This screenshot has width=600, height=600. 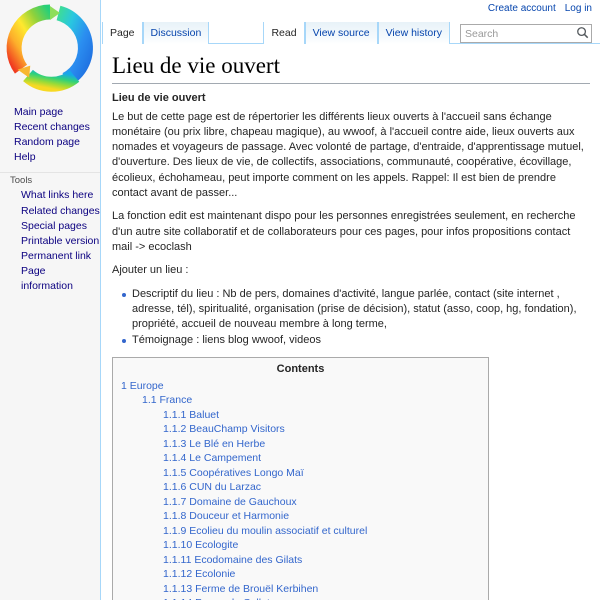 I want to click on toc-entry: 1.1.5 Coopératives Longo Maï, so click(x=300, y=473).